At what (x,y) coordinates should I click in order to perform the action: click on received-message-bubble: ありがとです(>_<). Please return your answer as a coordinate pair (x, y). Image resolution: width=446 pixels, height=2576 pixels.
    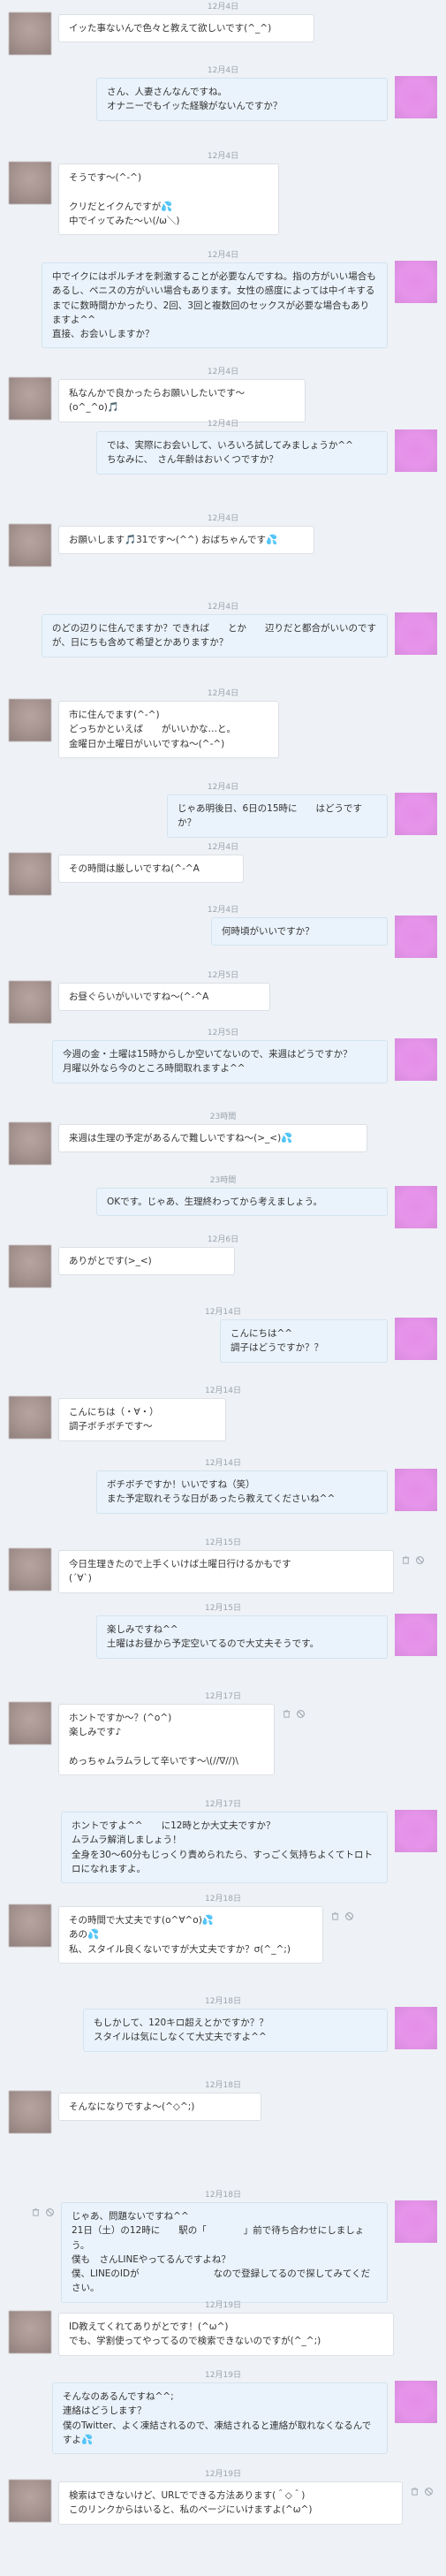
    Looking at the image, I should click on (147, 1261).